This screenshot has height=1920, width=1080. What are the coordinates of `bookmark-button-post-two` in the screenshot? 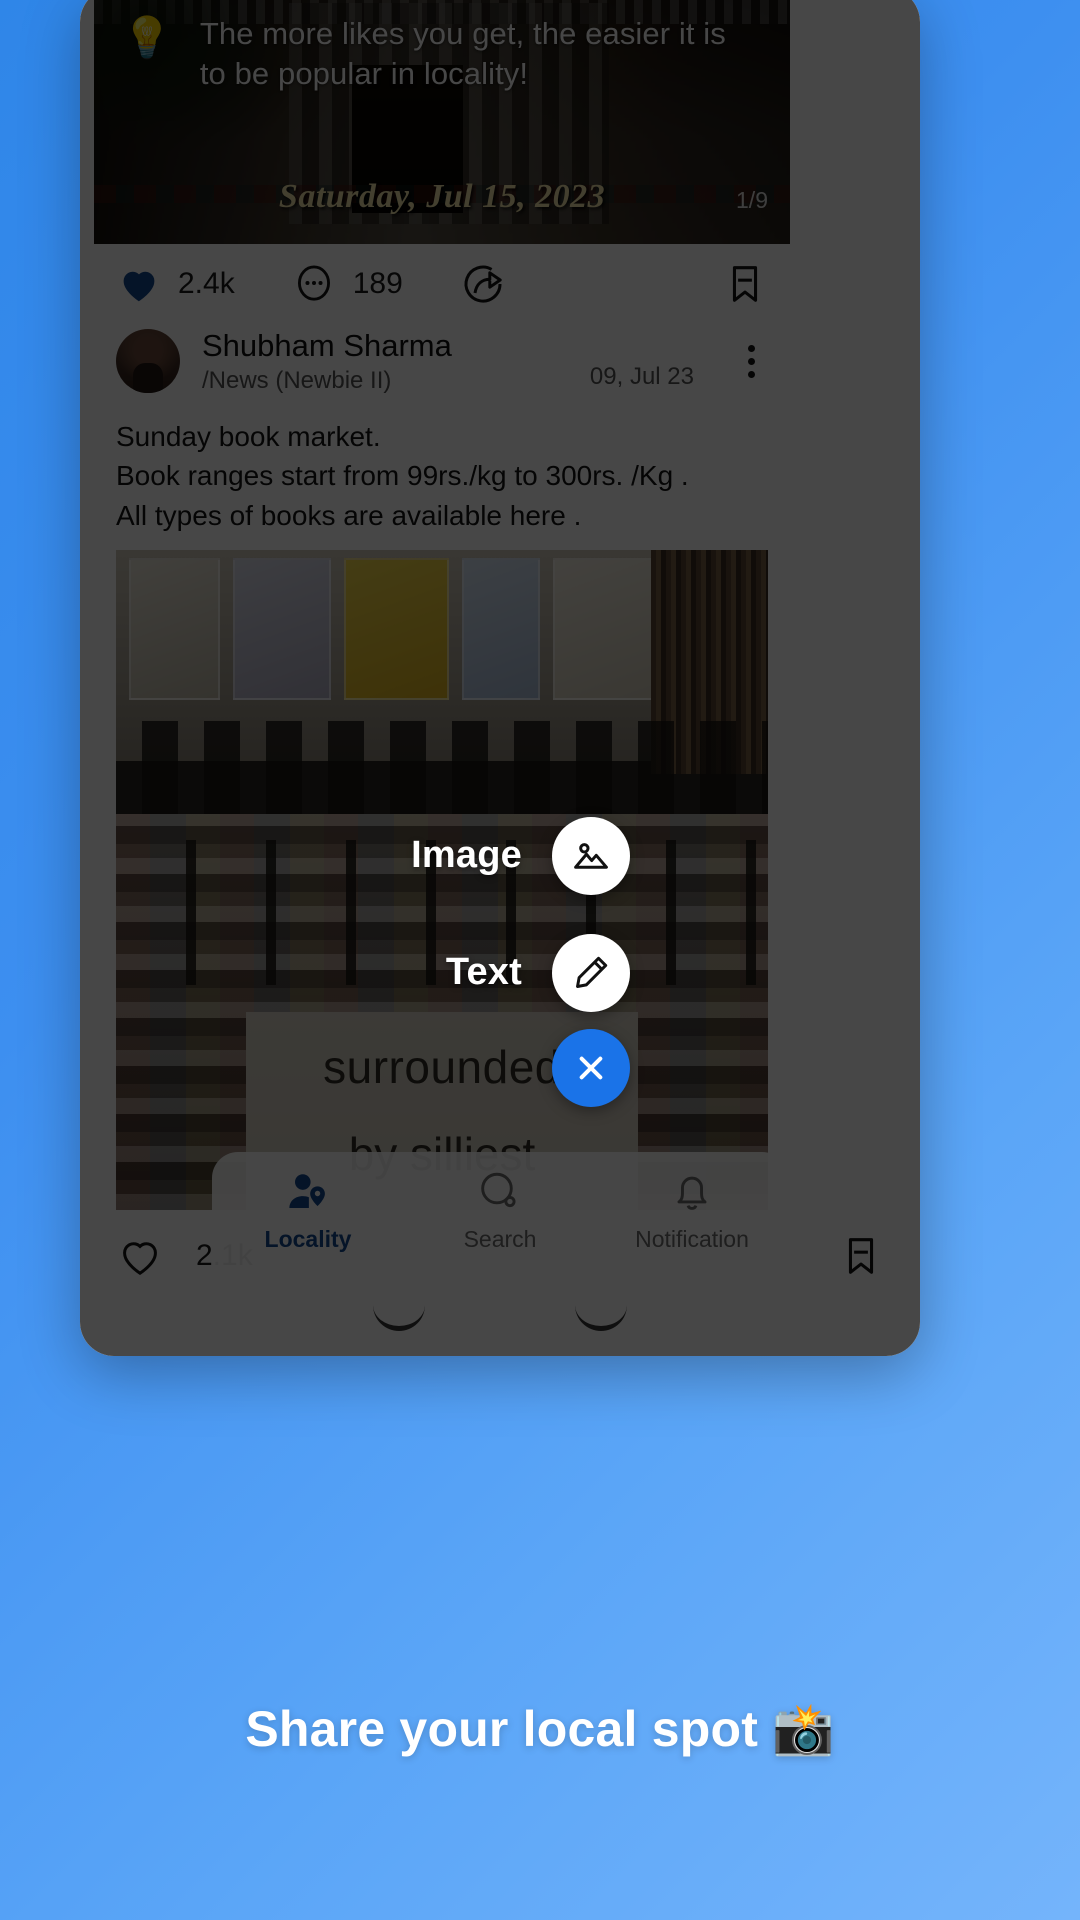 It's located at (861, 1256).